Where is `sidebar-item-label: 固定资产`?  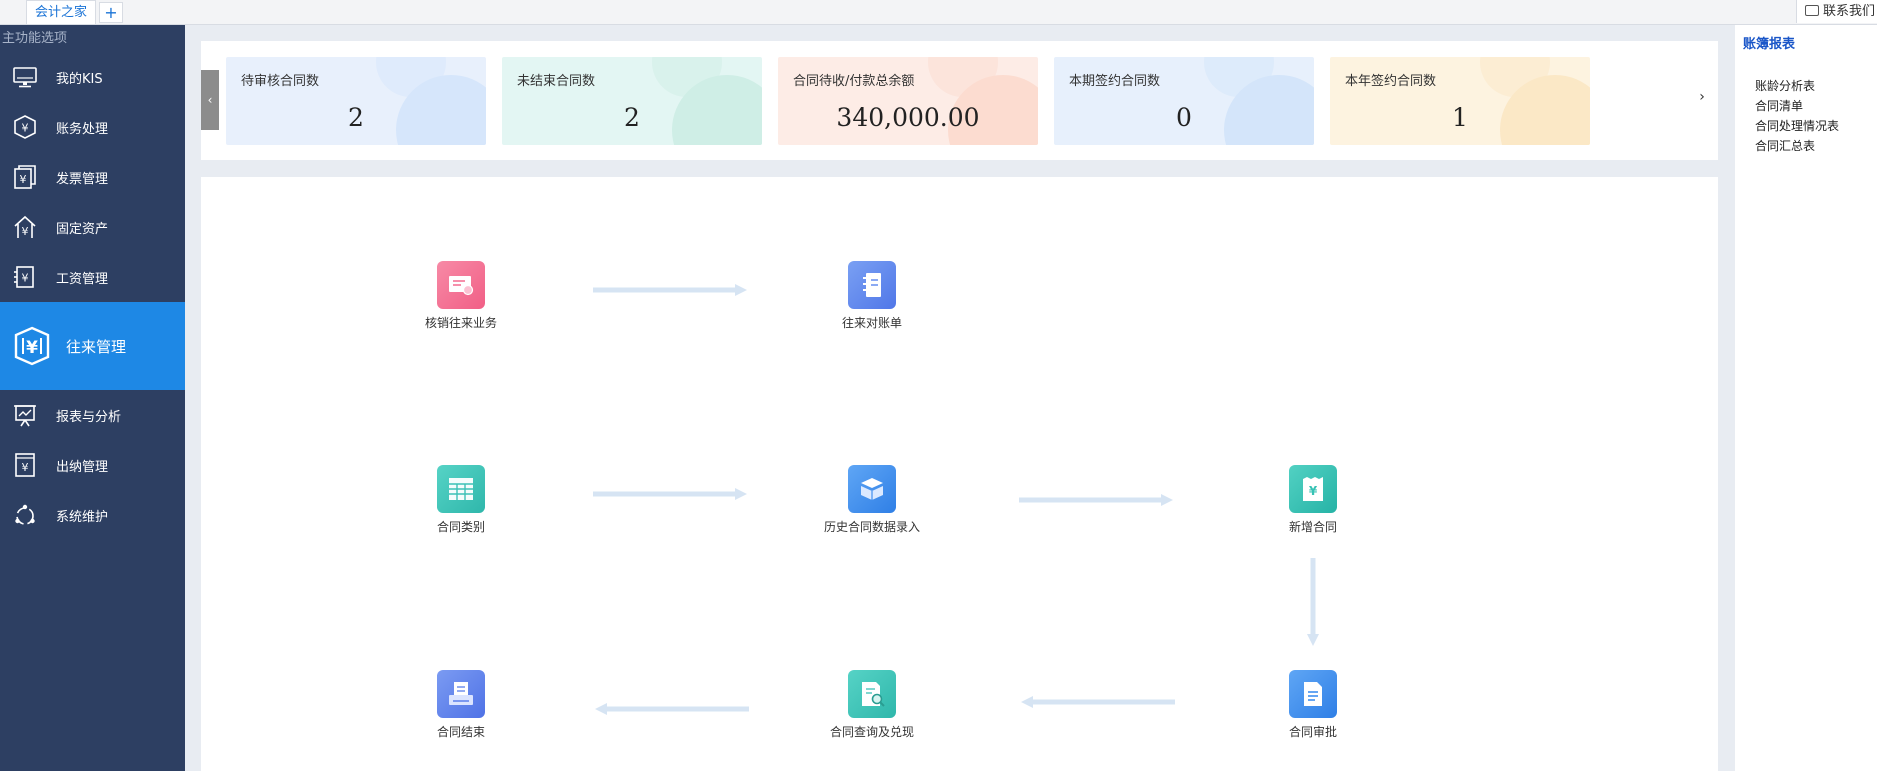 sidebar-item-label: 固定资产 is located at coordinates (82, 229).